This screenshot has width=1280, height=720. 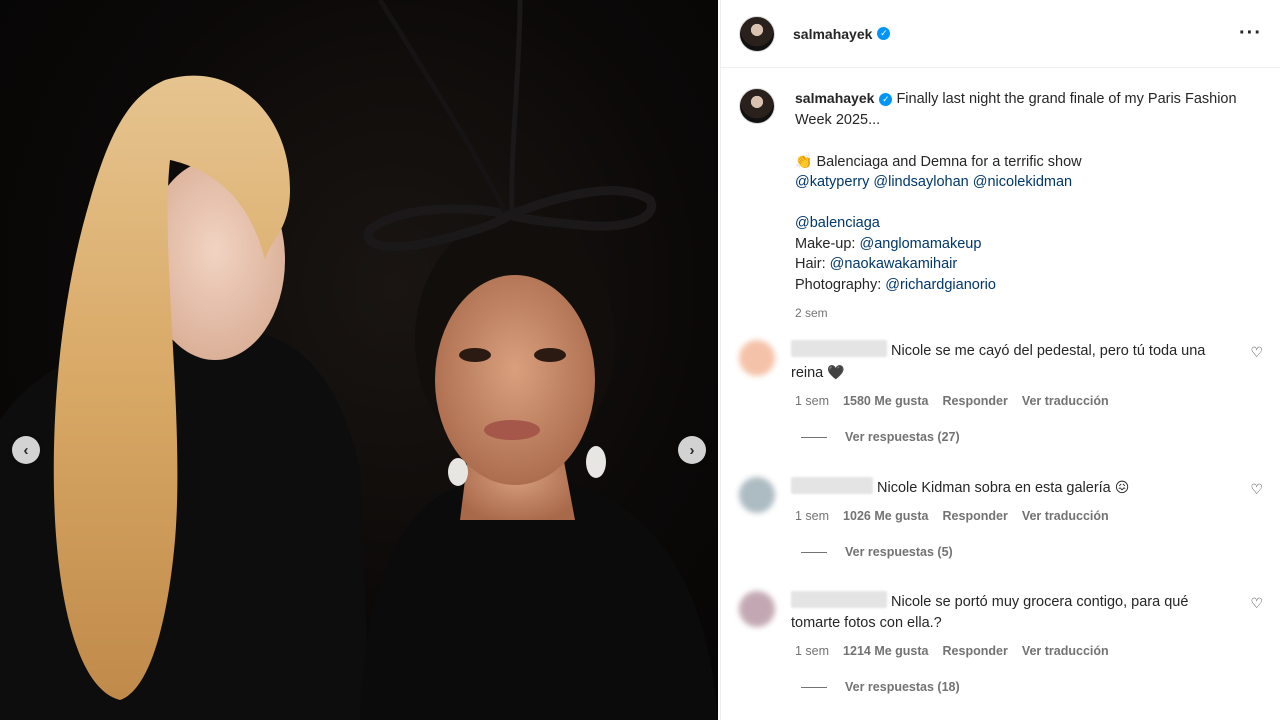 I want to click on previous-image-button: ‹, so click(x=26, y=450).